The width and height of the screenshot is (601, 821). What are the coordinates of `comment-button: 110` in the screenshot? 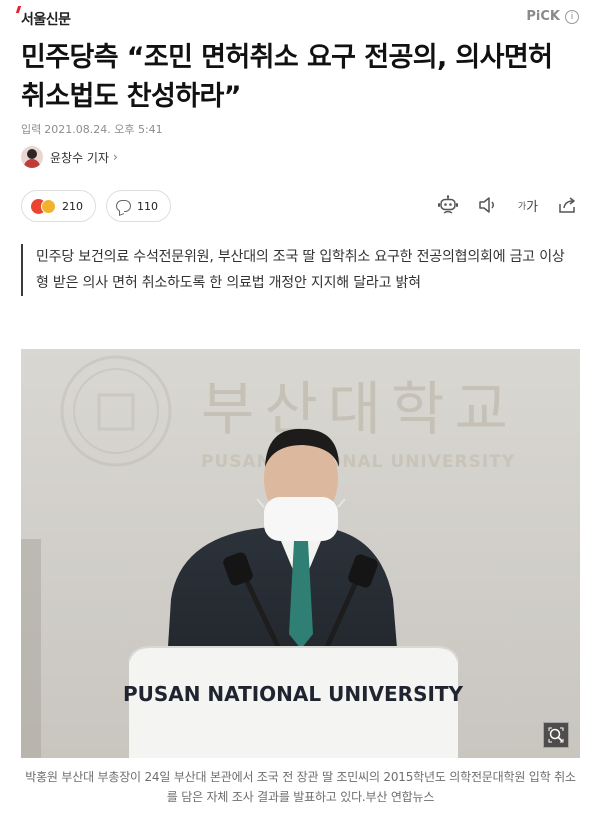 It's located at (138, 206).